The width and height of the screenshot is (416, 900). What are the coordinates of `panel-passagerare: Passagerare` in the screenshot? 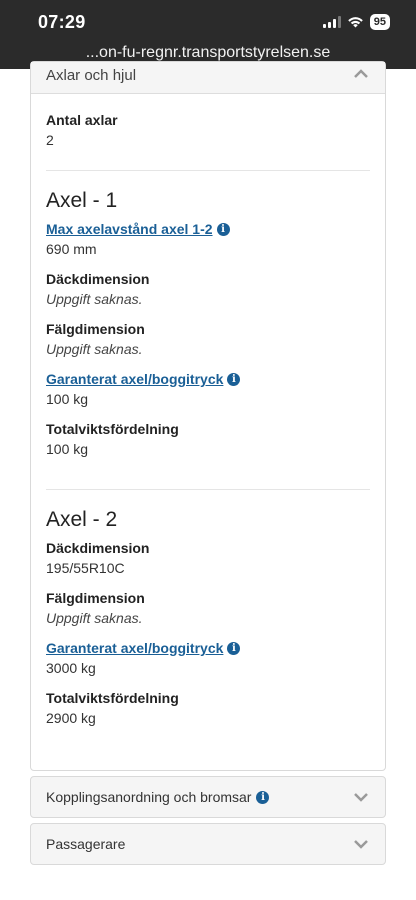 It's located at (208, 844).